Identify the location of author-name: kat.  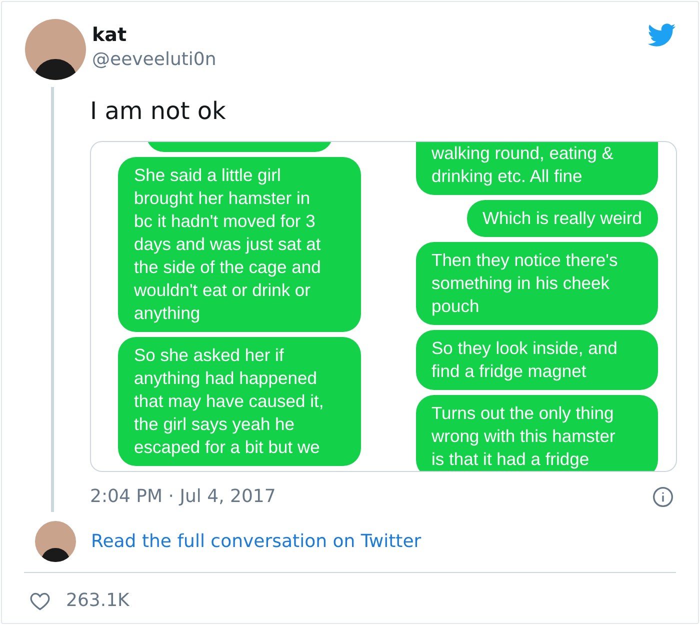
(110, 35).